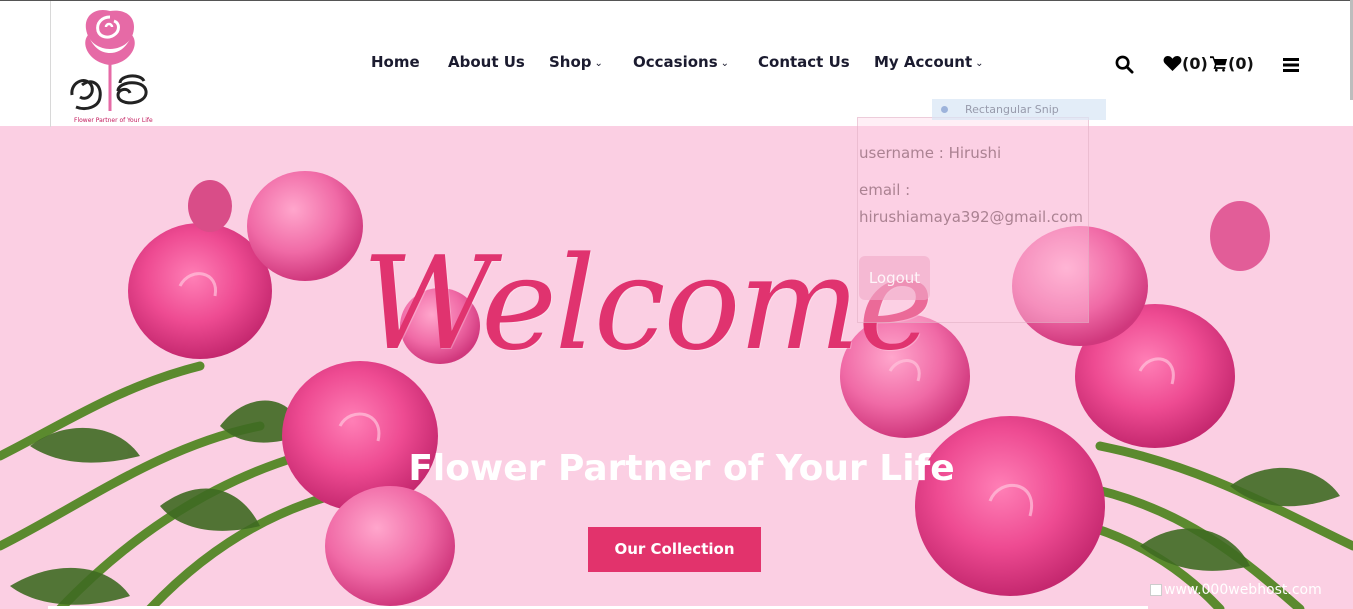  I want to click on cart-count: (0), so click(1241, 63).